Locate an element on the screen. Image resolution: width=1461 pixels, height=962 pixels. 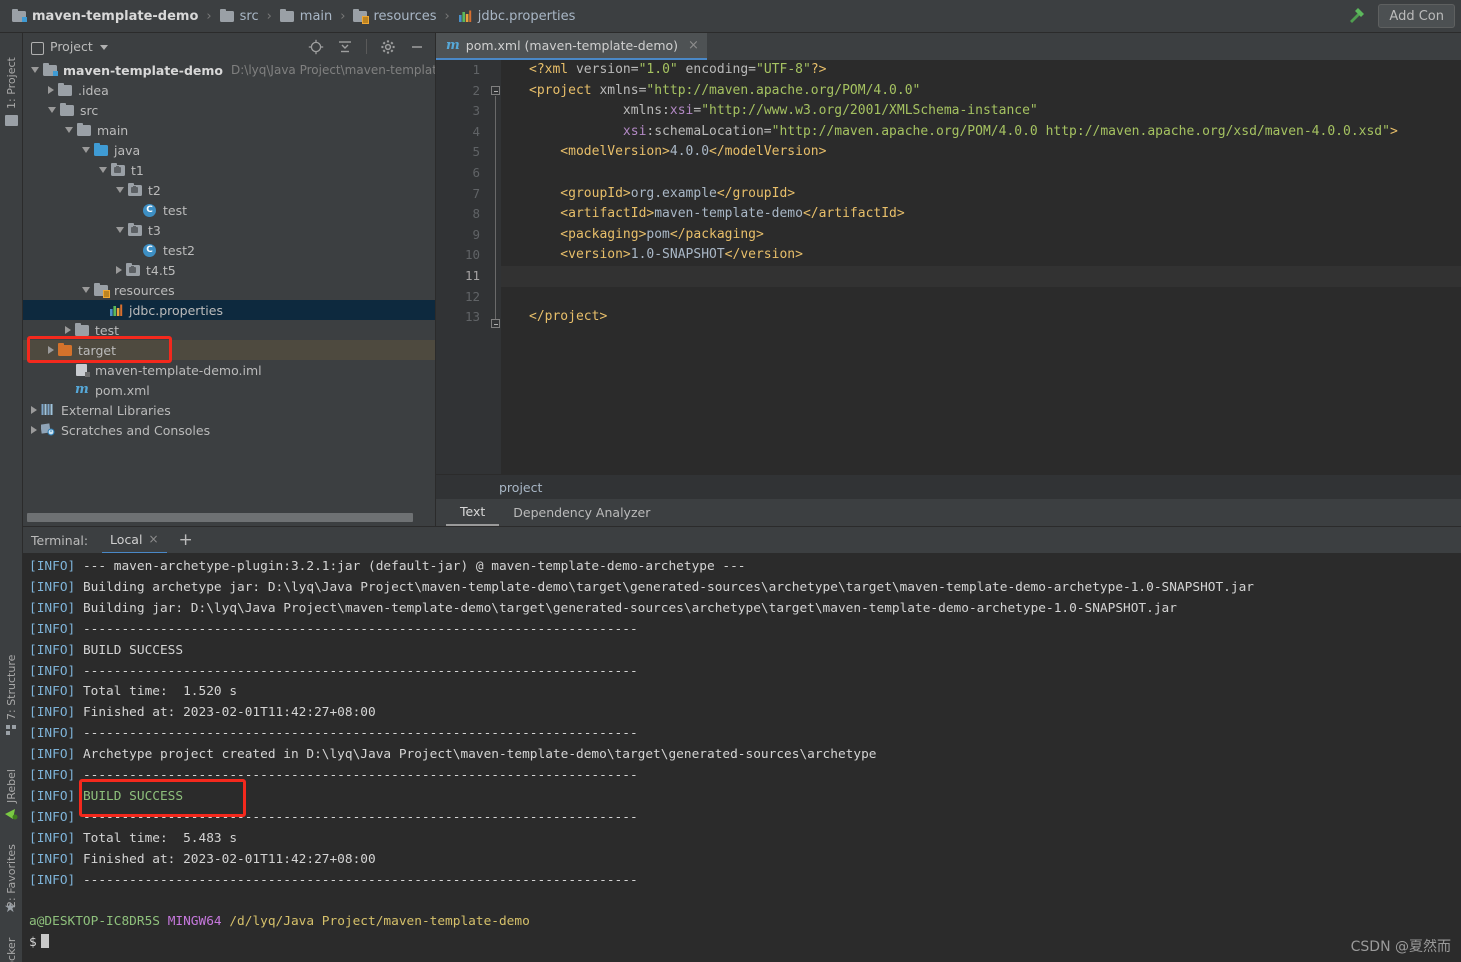
tree-node-t4-t5: t4.t5 is located at coordinates (229, 270).